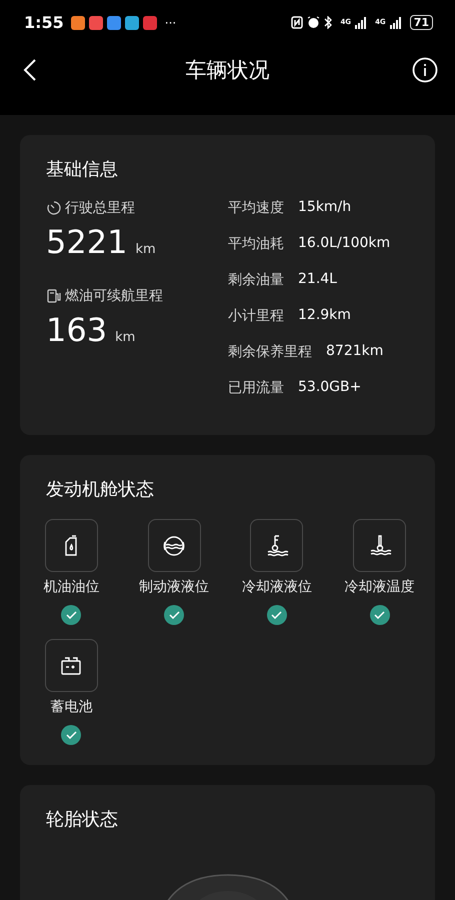 The image size is (455, 900). What do you see at coordinates (170, 23) in the screenshot?
I see `more-notifications: ···` at bounding box center [170, 23].